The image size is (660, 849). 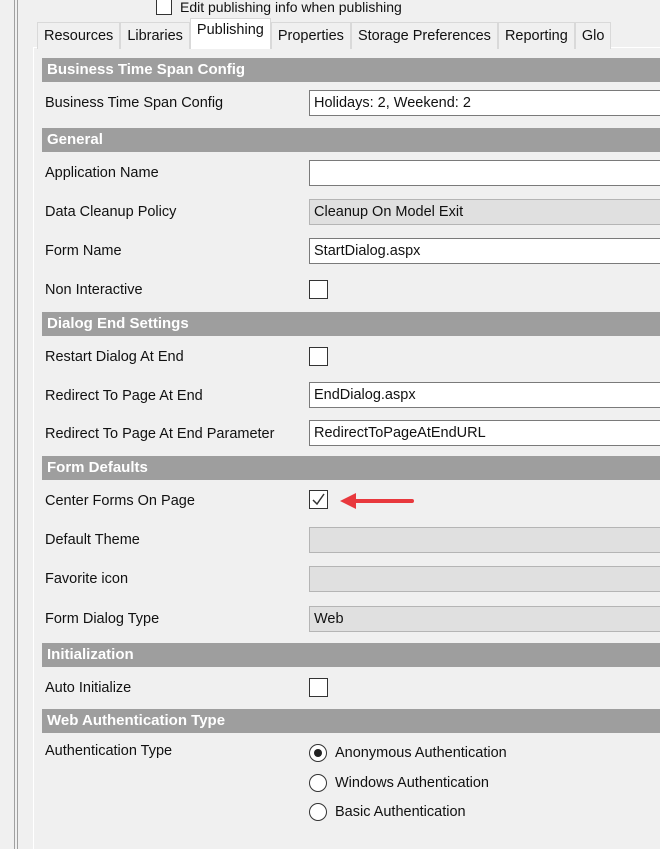 What do you see at coordinates (536, 35) in the screenshot?
I see `tab-reporting: Reporting` at bounding box center [536, 35].